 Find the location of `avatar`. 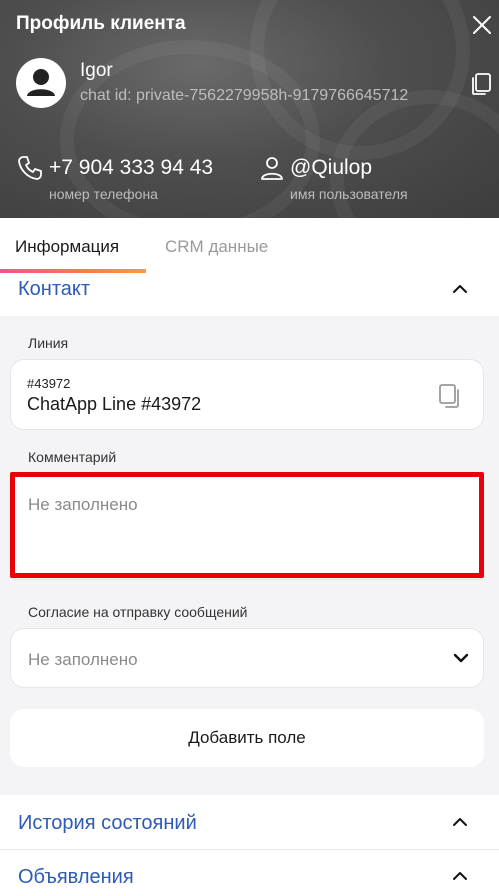

avatar is located at coordinates (41, 83).